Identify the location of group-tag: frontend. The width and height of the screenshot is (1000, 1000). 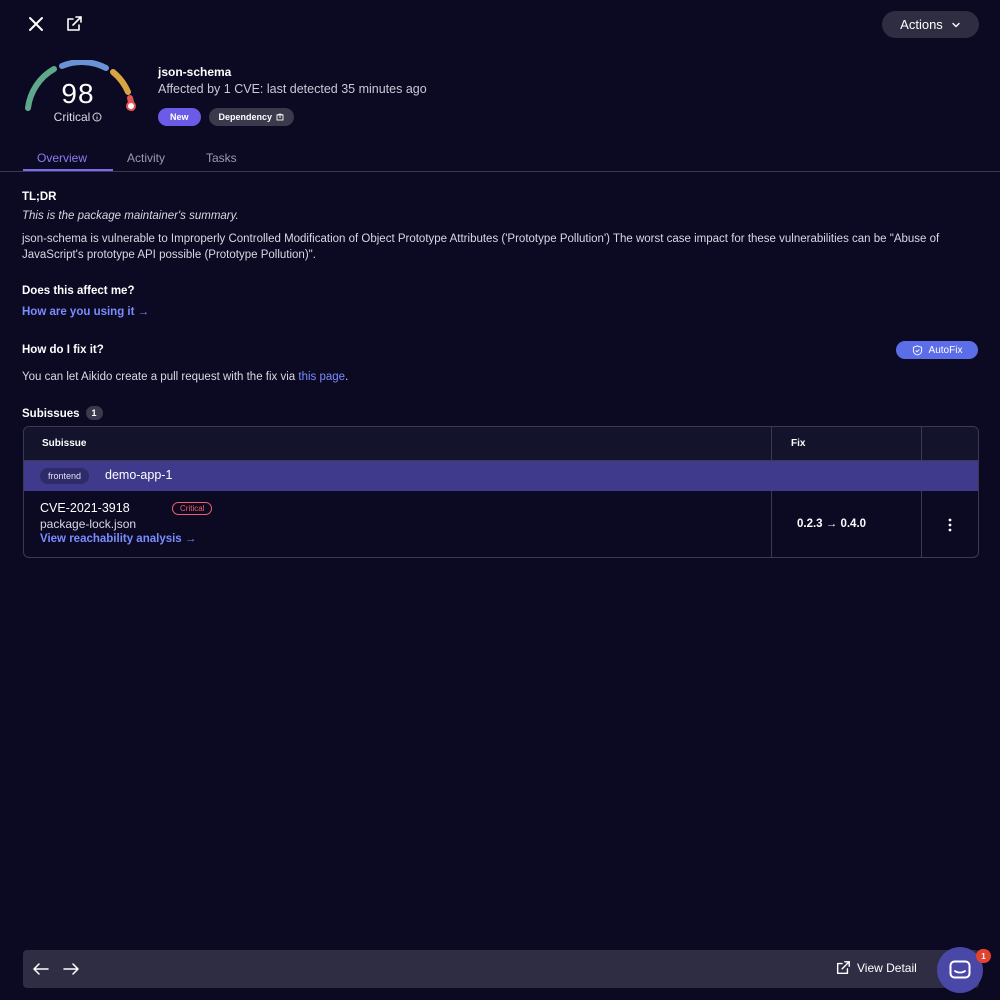
(65, 476).